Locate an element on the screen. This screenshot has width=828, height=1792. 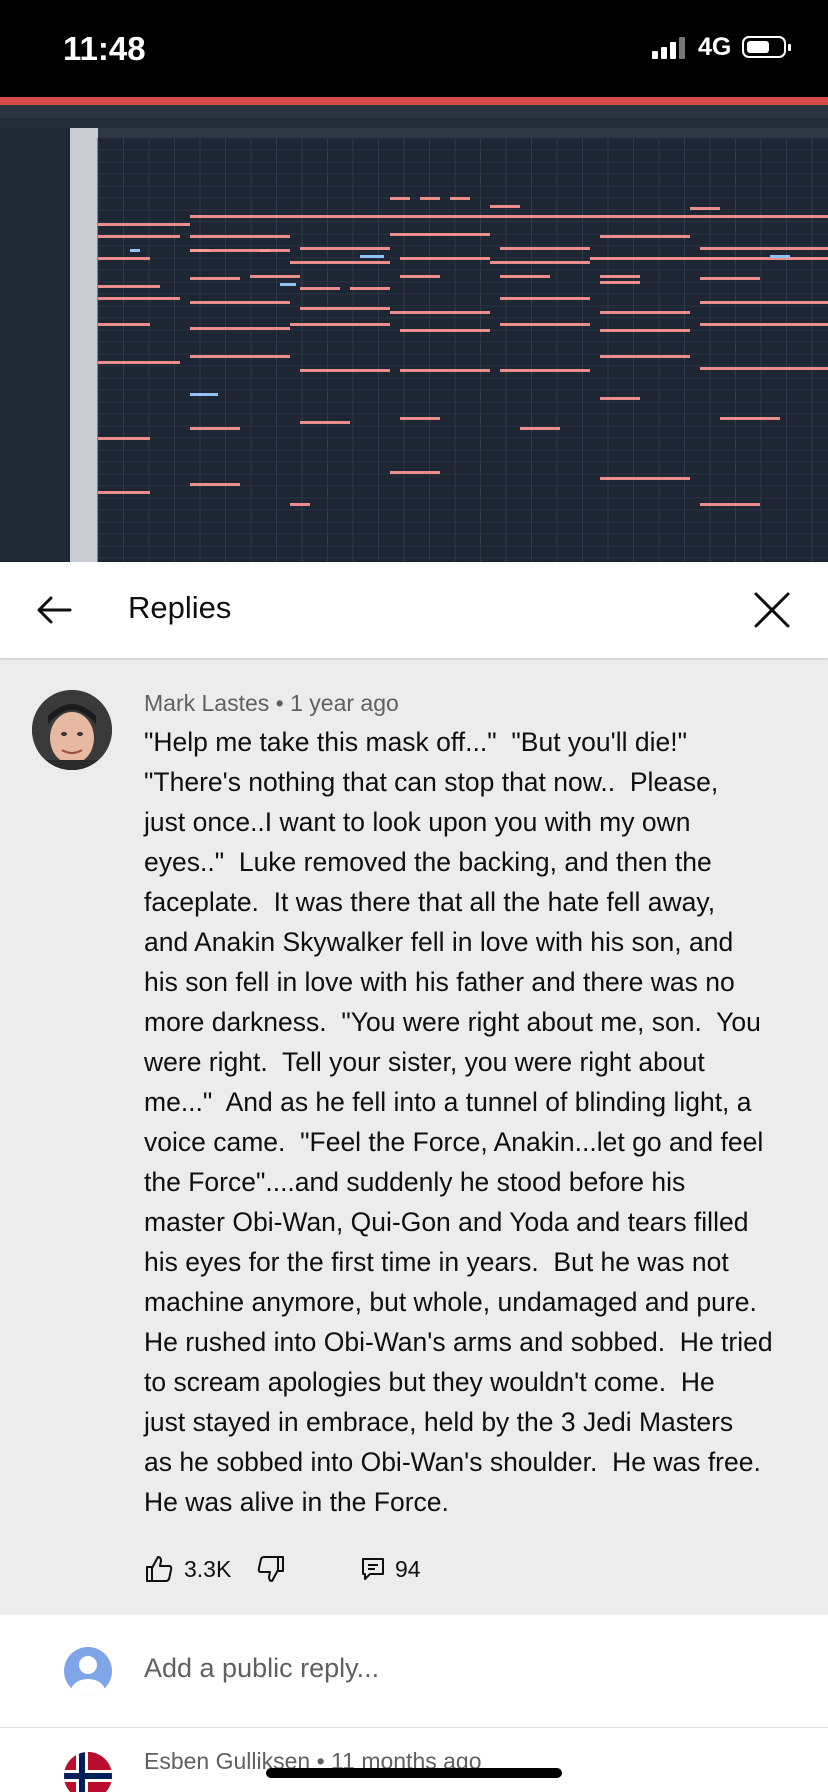
daw-toolbar is located at coordinates (414, 111).